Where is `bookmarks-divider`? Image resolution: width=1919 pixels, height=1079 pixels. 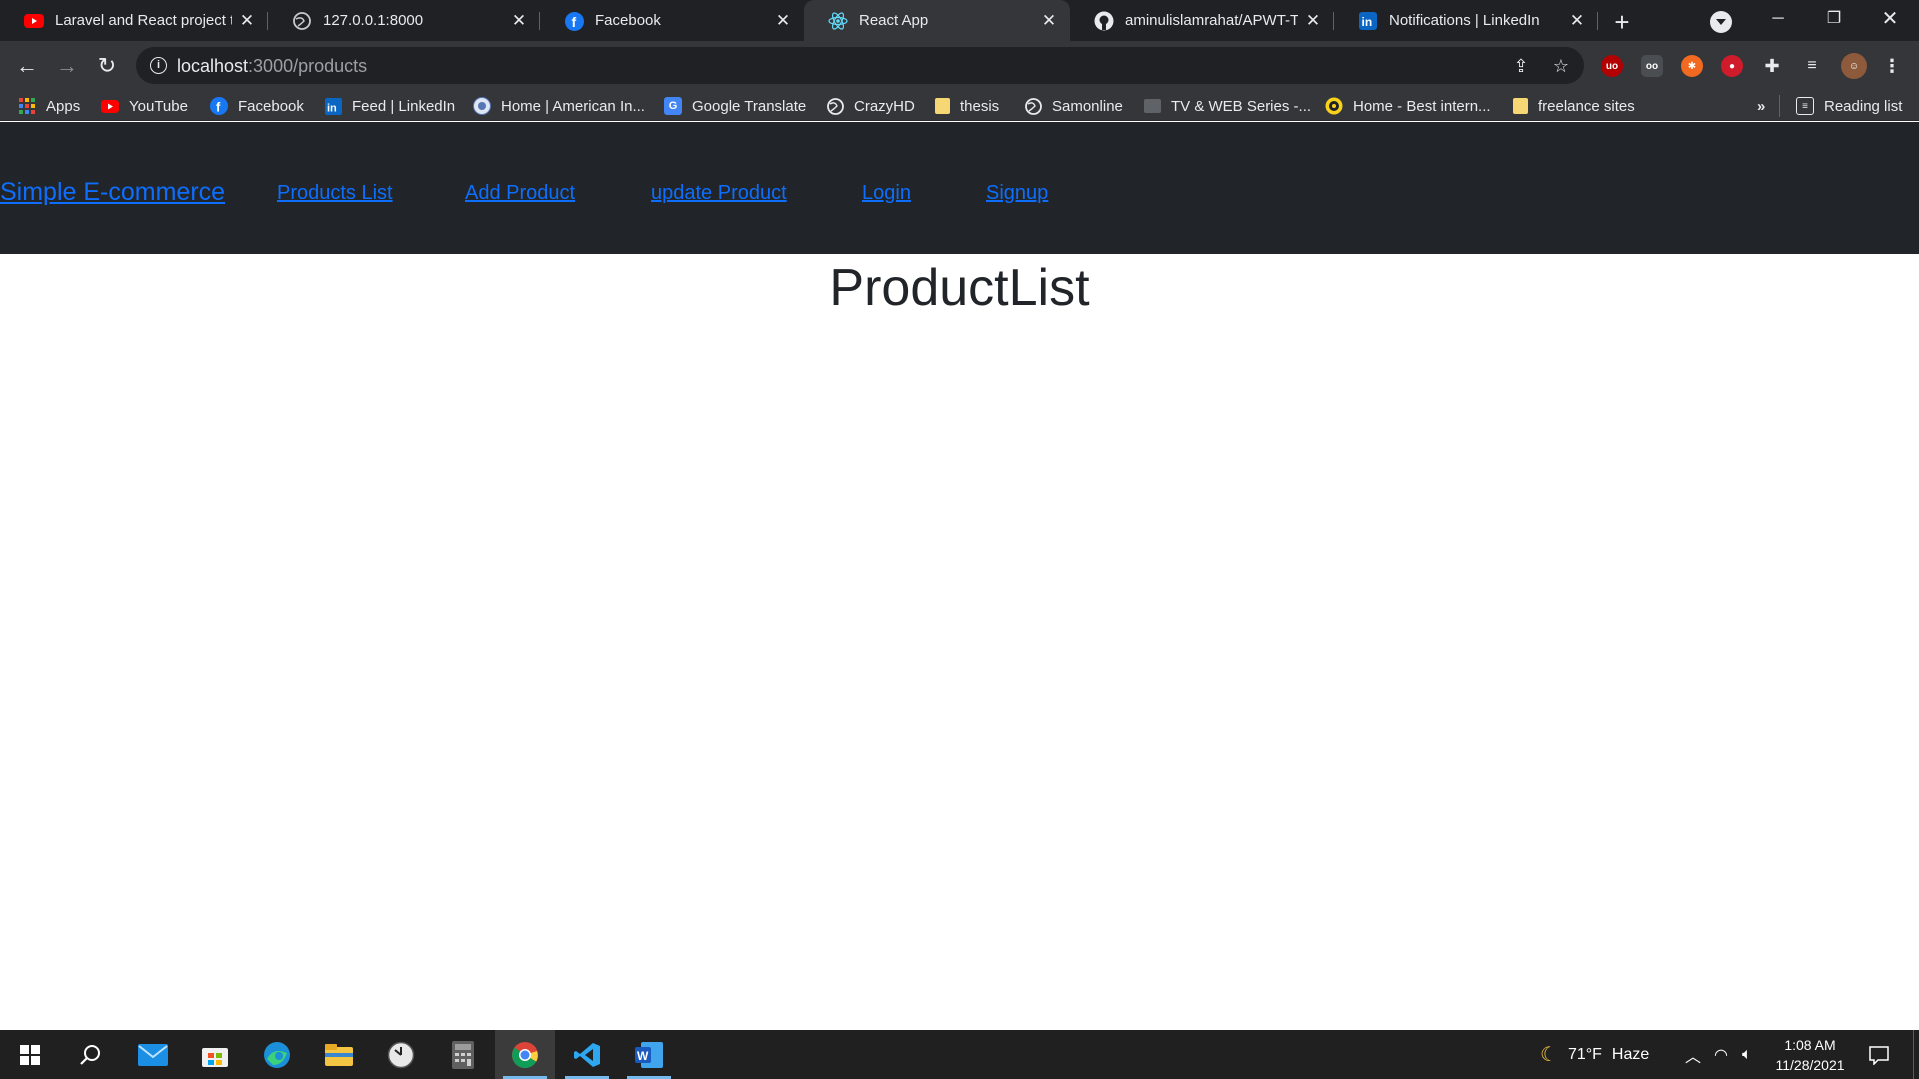 bookmarks-divider is located at coordinates (1779, 106).